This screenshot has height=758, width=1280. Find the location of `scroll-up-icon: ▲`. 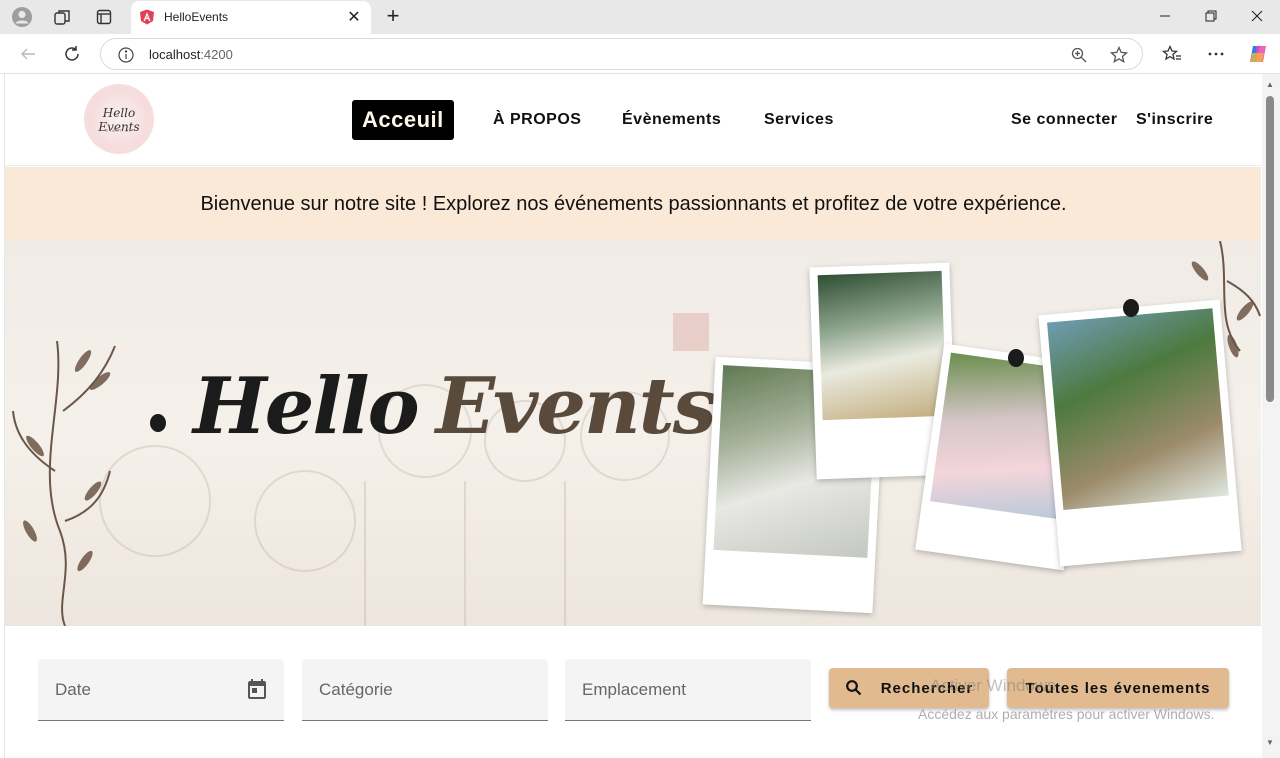

scroll-up-icon: ▲ is located at coordinates (1270, 85).